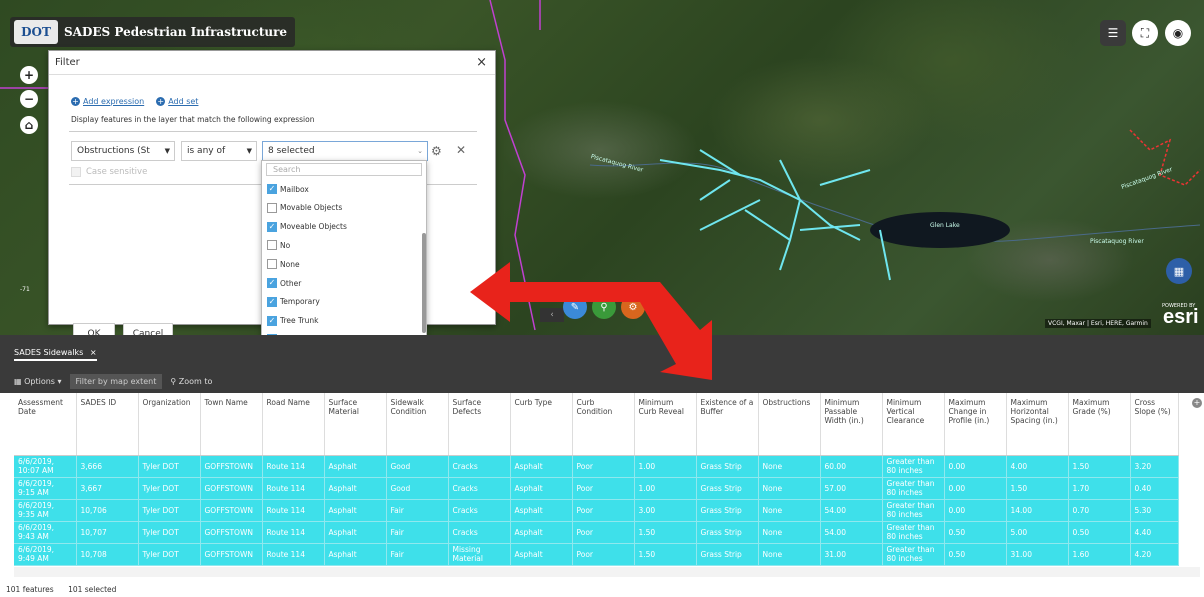  I want to click on column-header: Sidewalk Condition, so click(417, 424).